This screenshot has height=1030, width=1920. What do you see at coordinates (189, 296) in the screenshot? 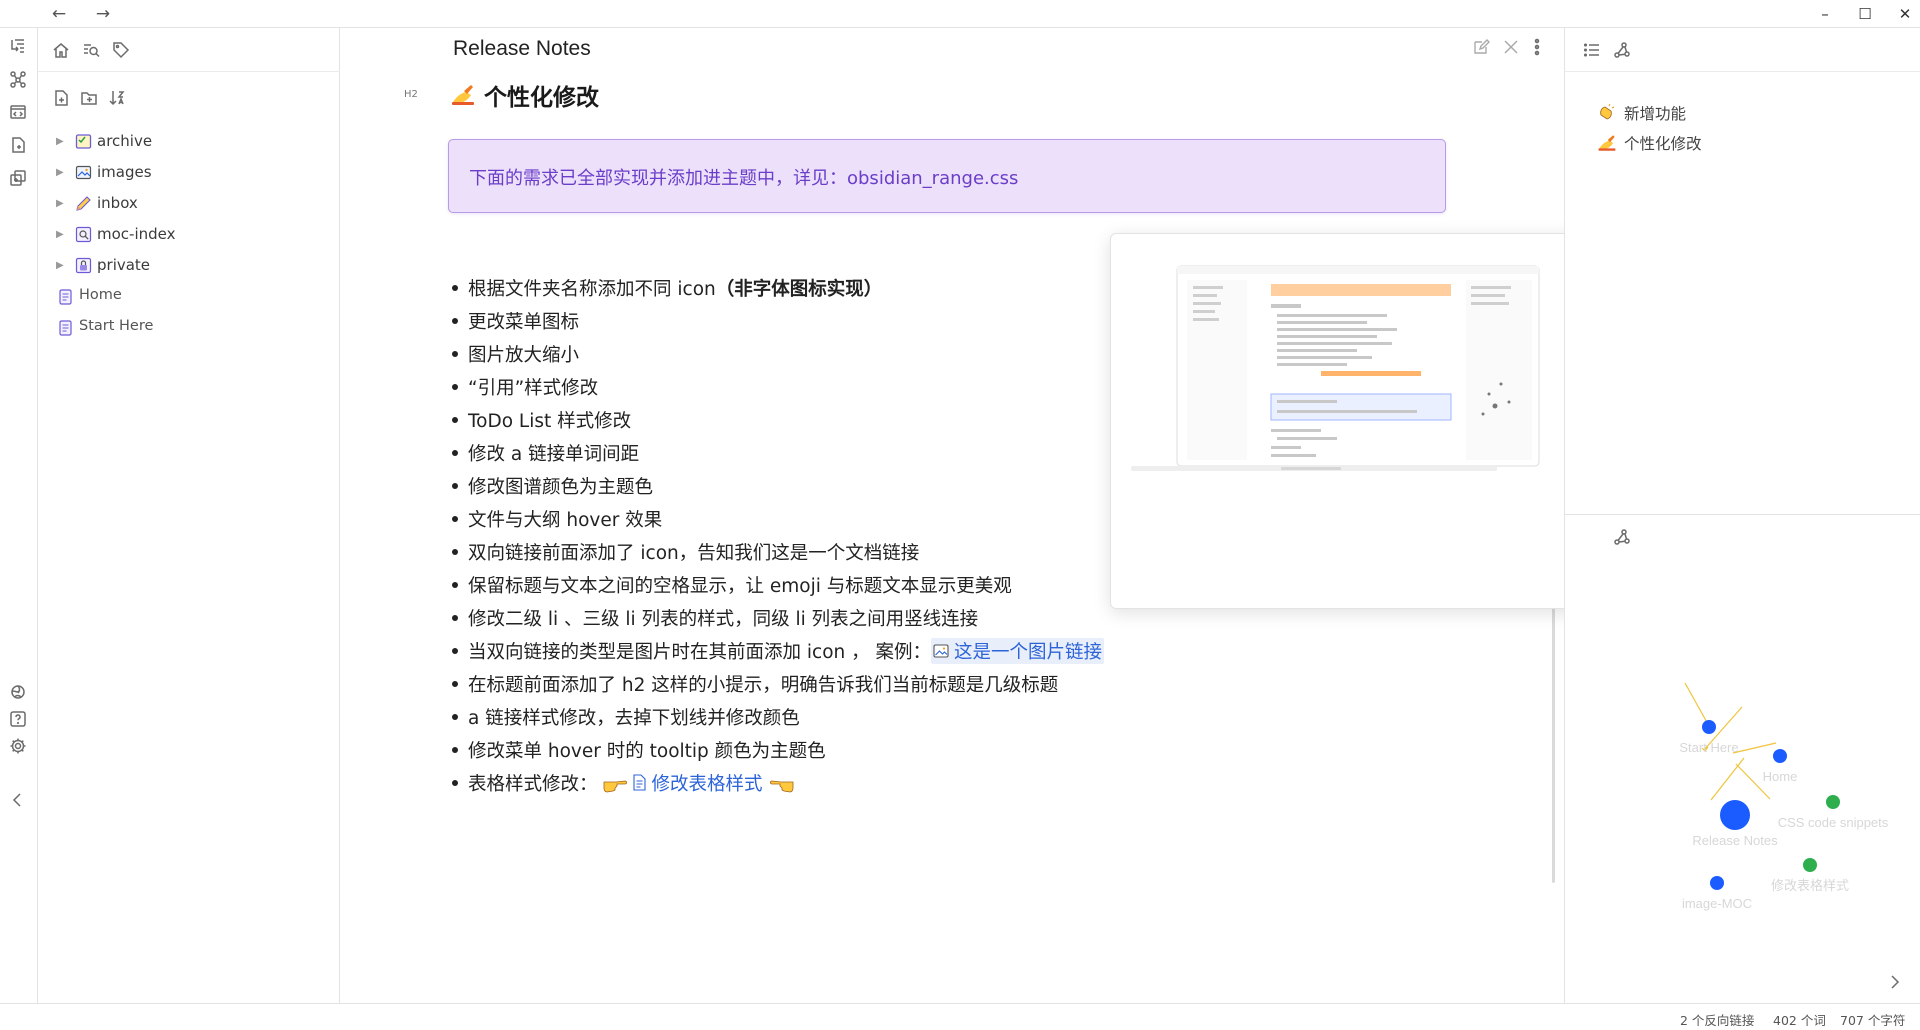
I see `file-home: Home` at bounding box center [189, 296].